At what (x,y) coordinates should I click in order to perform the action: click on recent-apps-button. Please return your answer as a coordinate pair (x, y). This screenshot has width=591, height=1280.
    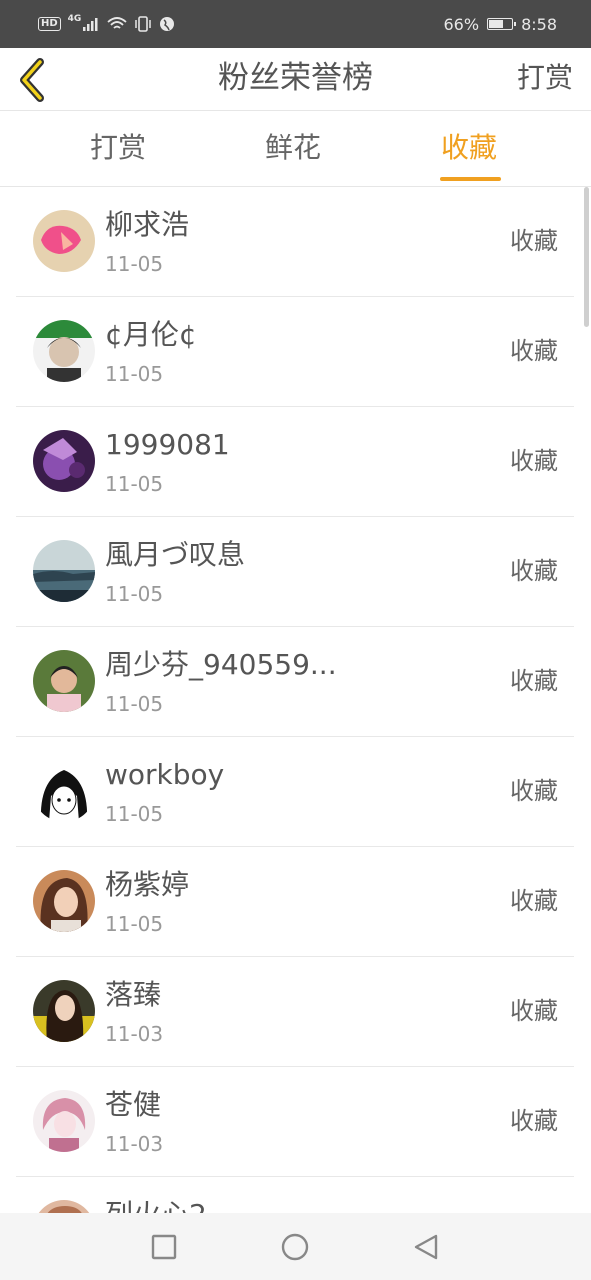
    Looking at the image, I should click on (164, 1247).